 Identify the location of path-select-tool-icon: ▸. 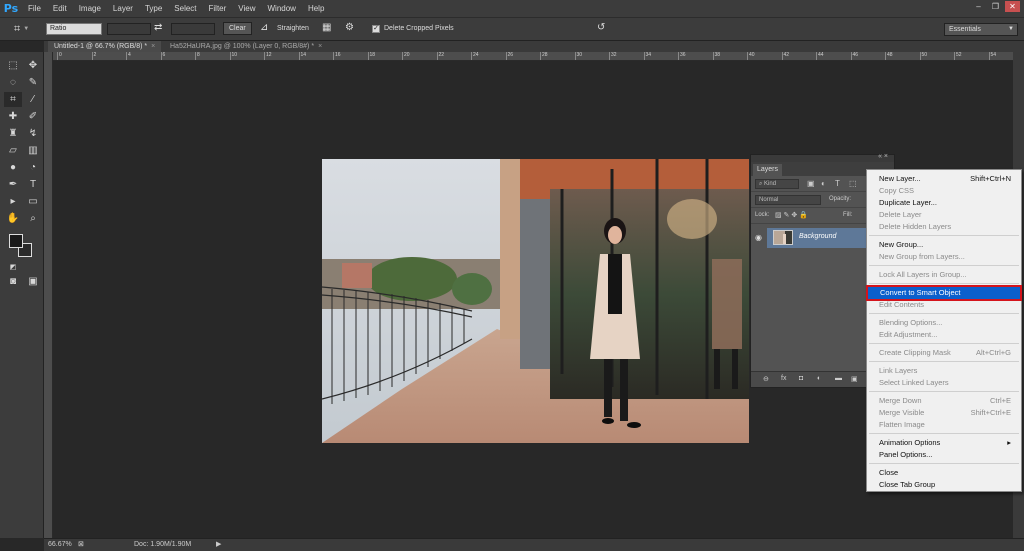
(13, 201).